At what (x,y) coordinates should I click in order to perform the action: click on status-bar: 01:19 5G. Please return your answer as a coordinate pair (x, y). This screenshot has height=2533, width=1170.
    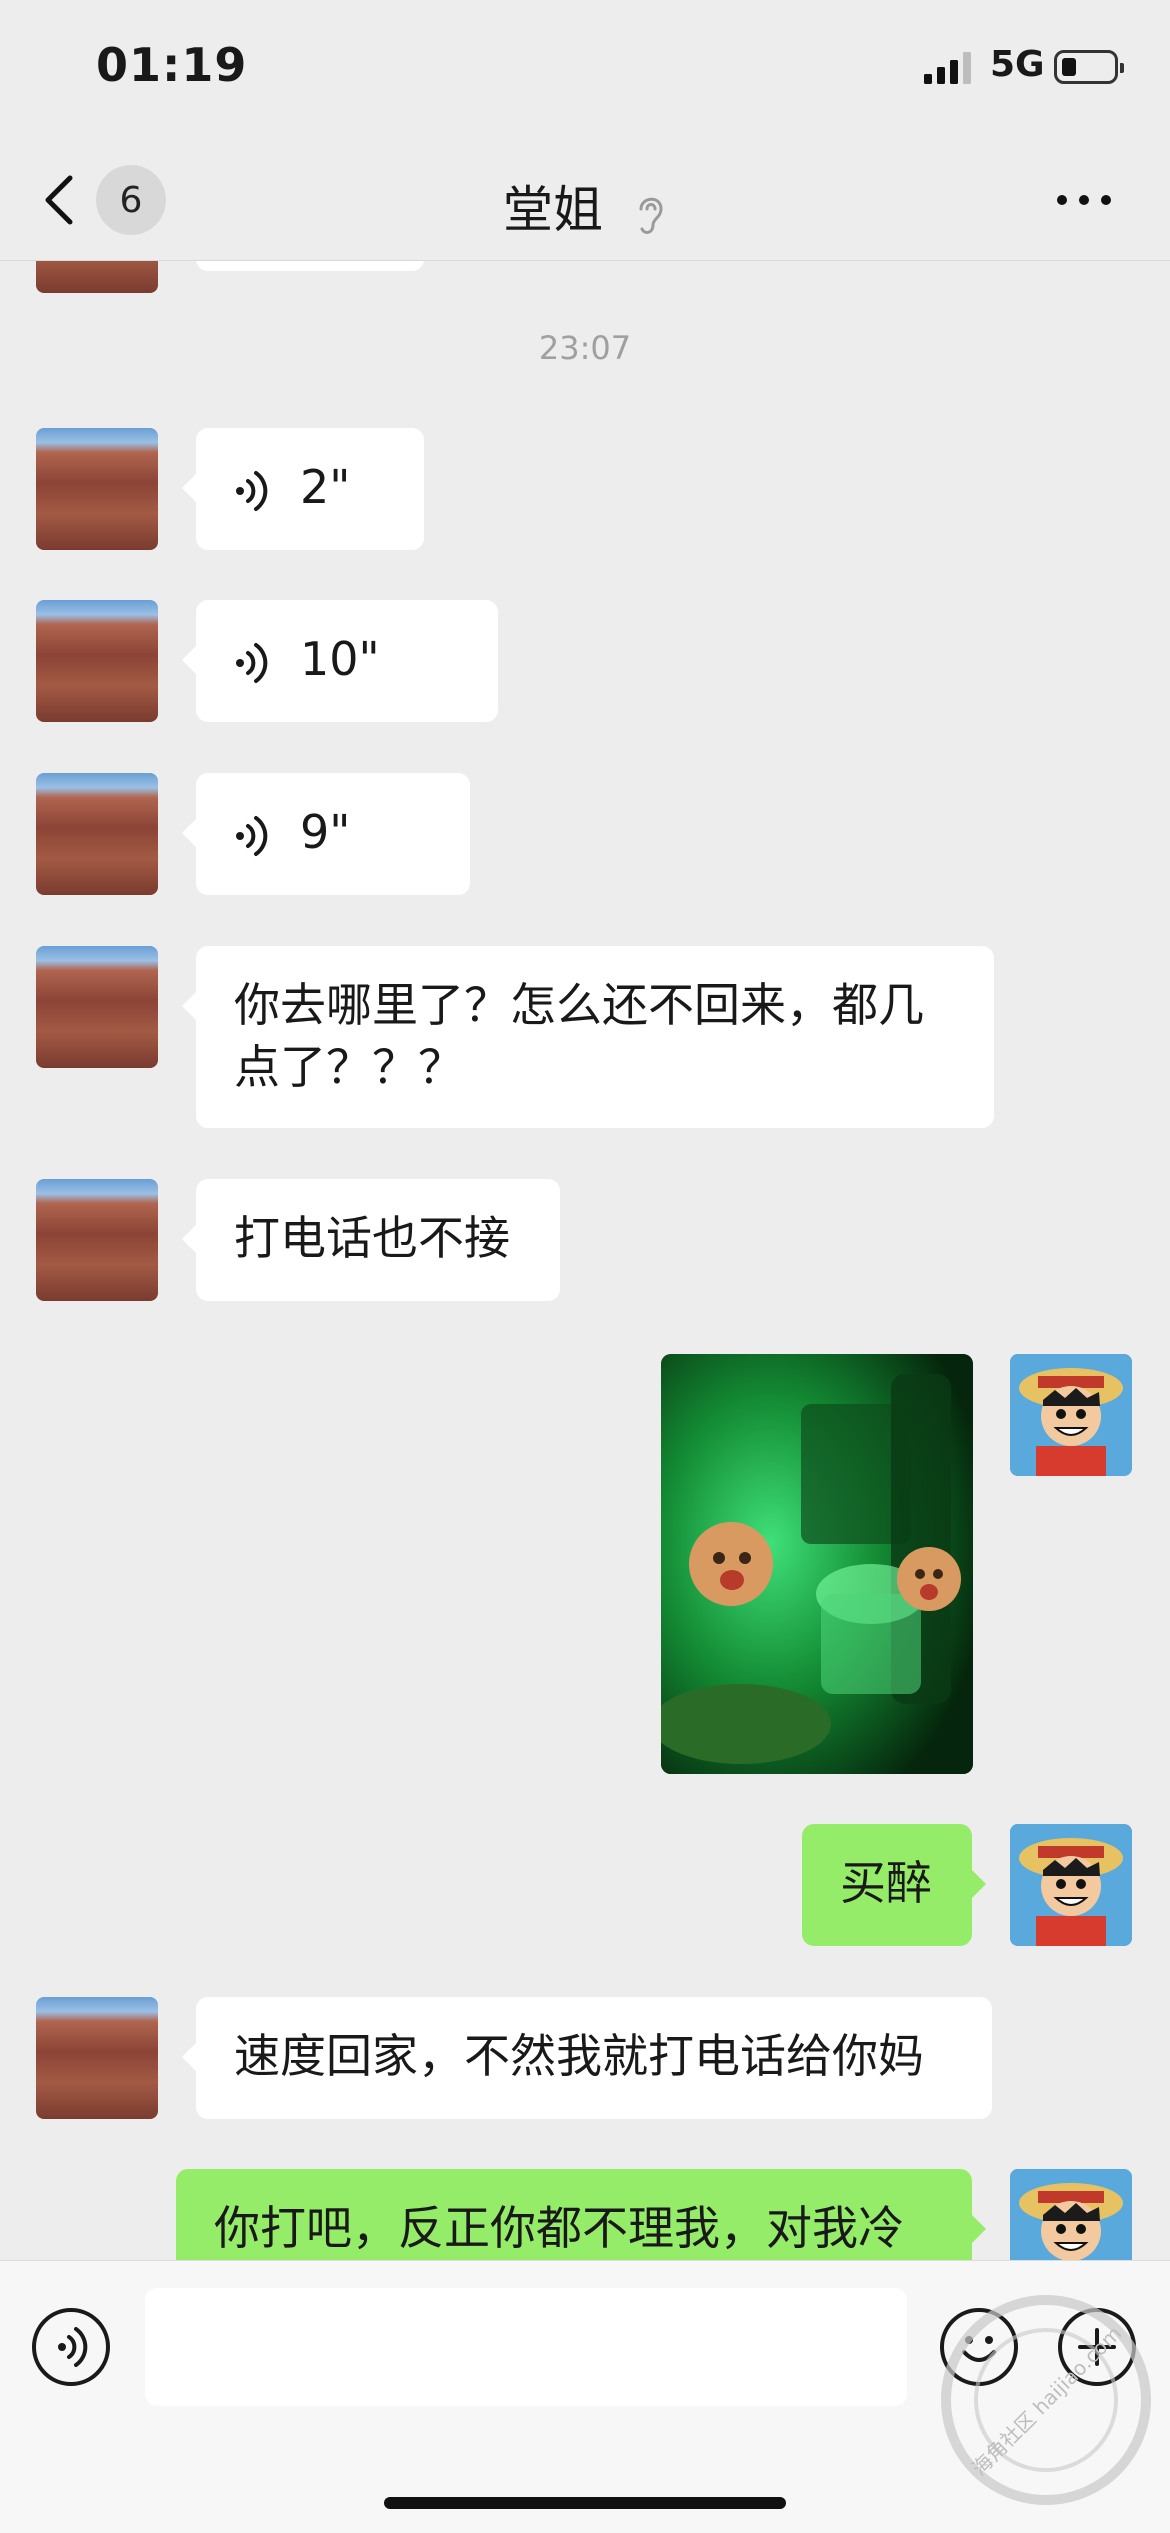
    Looking at the image, I should click on (585, 70).